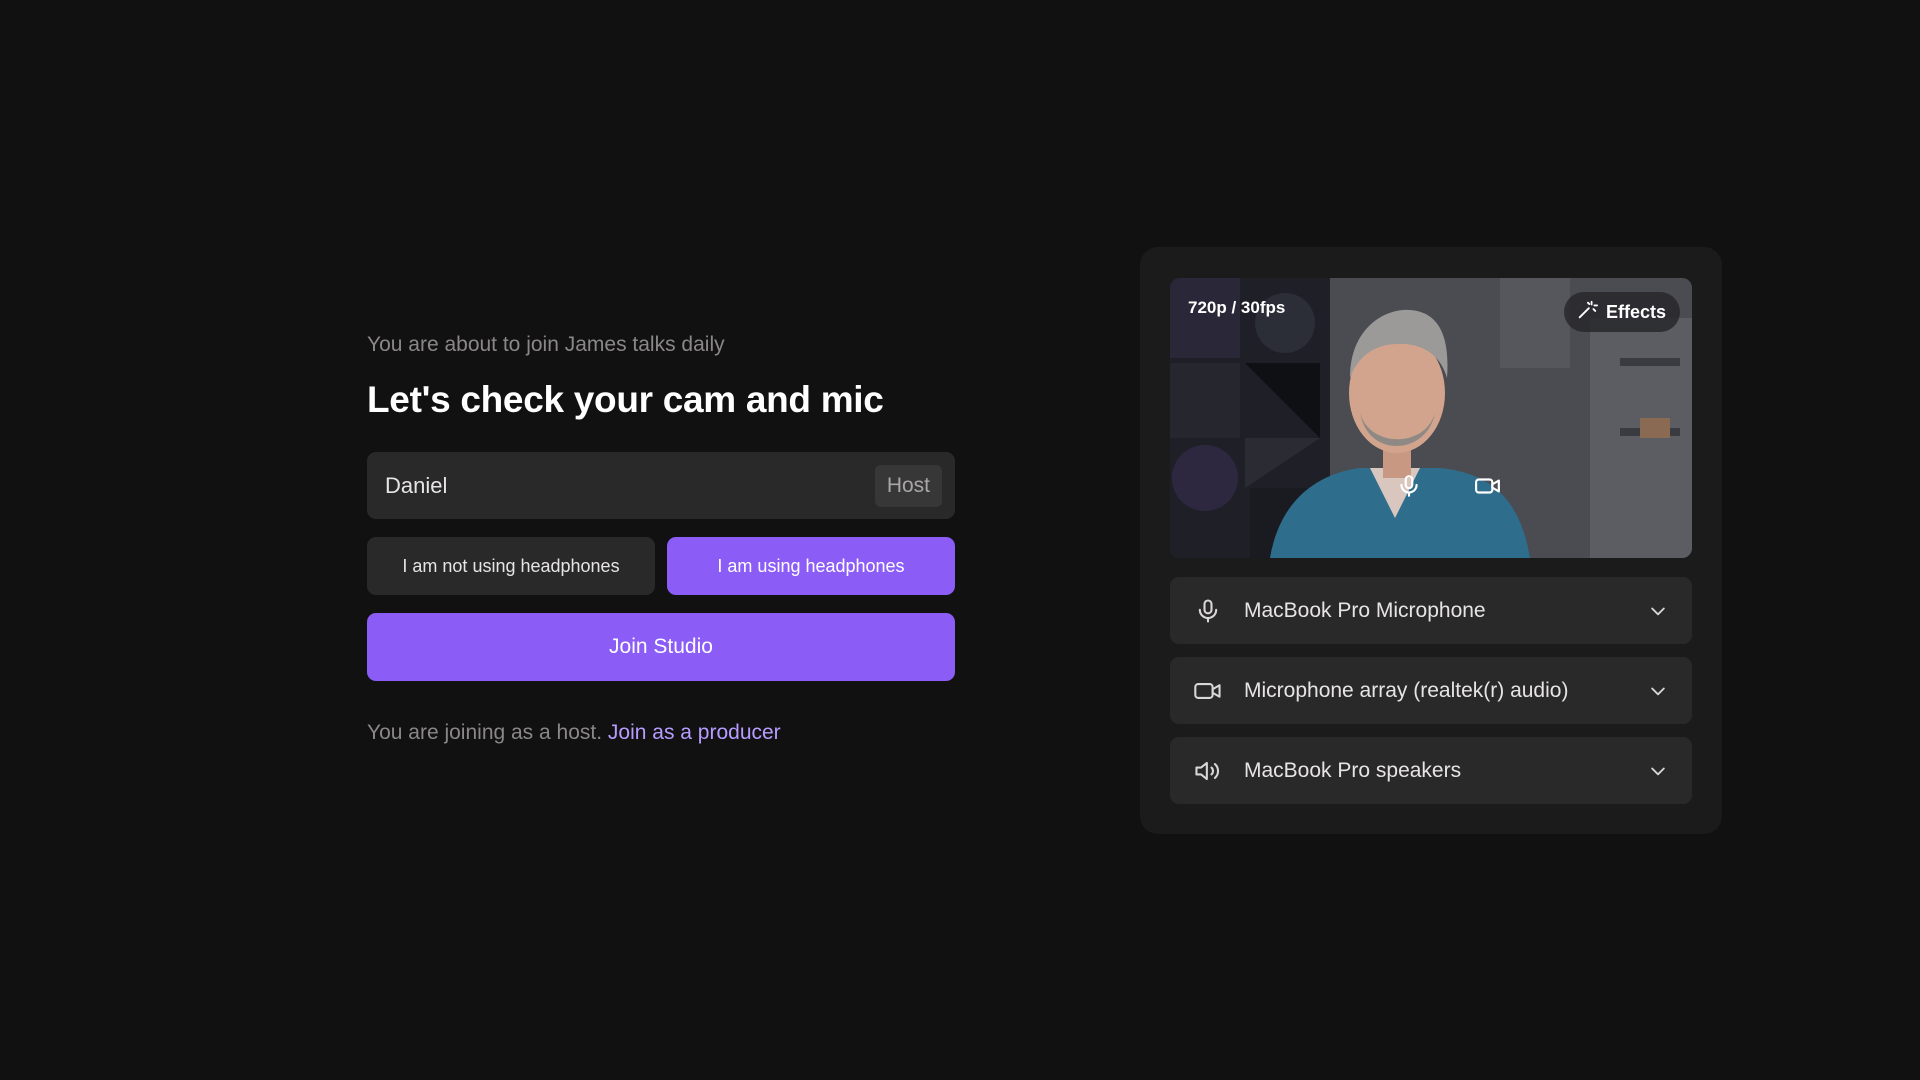 Image resolution: width=1920 pixels, height=1080 pixels. I want to click on magic-wand-icon, so click(1587, 312).